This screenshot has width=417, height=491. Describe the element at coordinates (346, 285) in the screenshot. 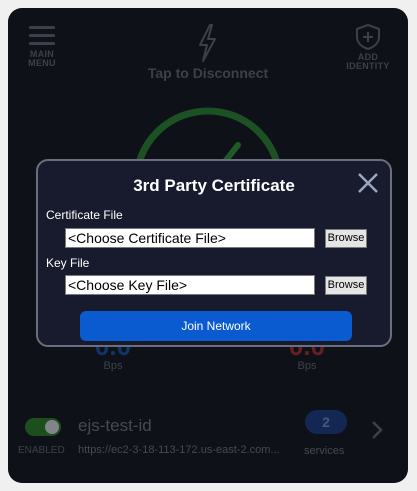

I see `key-browse-button: Browse` at that location.